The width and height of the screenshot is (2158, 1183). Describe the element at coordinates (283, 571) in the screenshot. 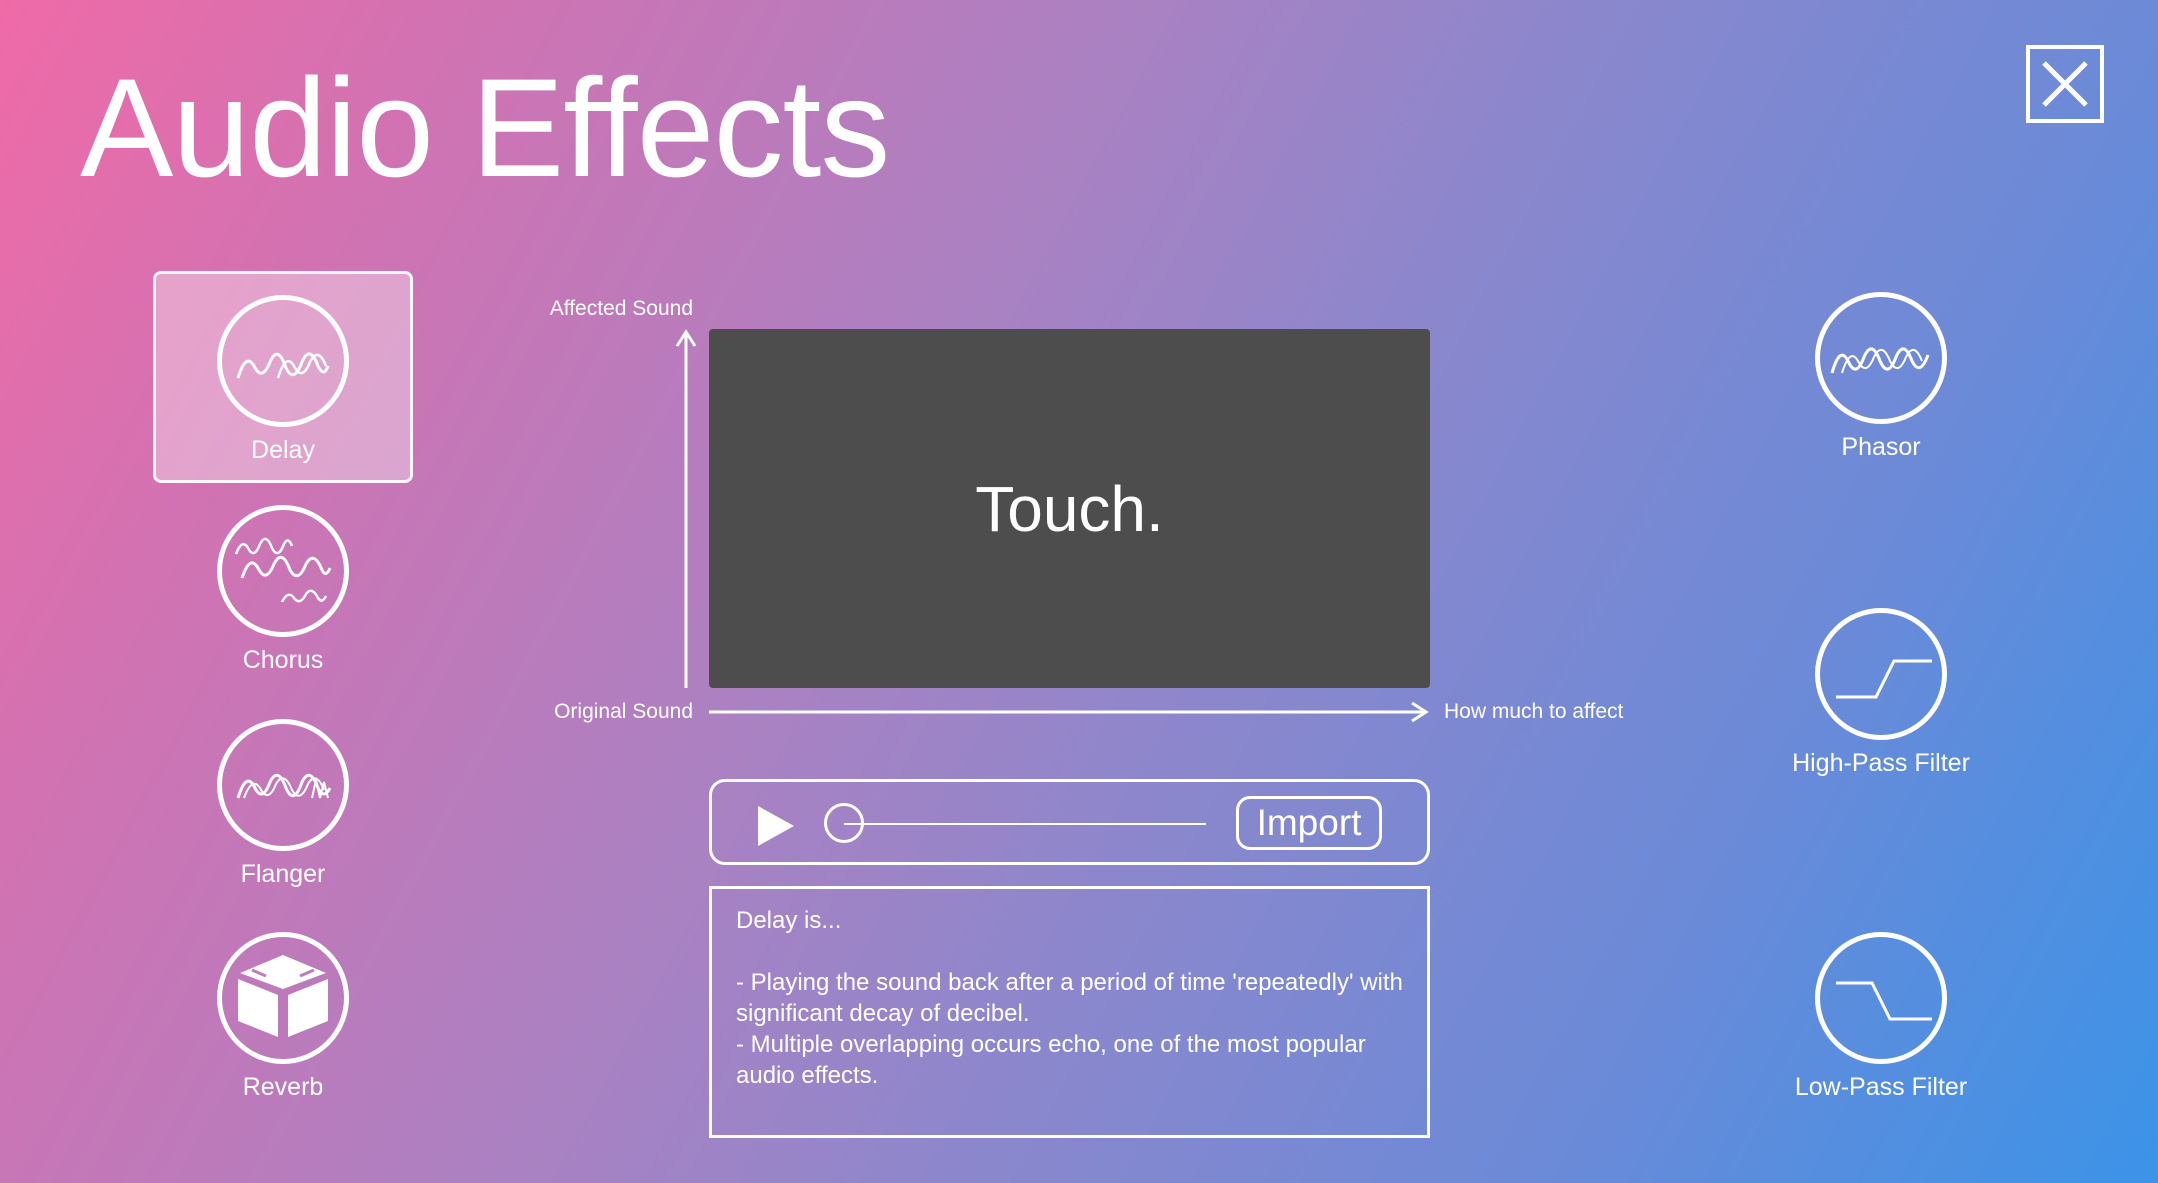

I see `chorus-wave-icon` at that location.